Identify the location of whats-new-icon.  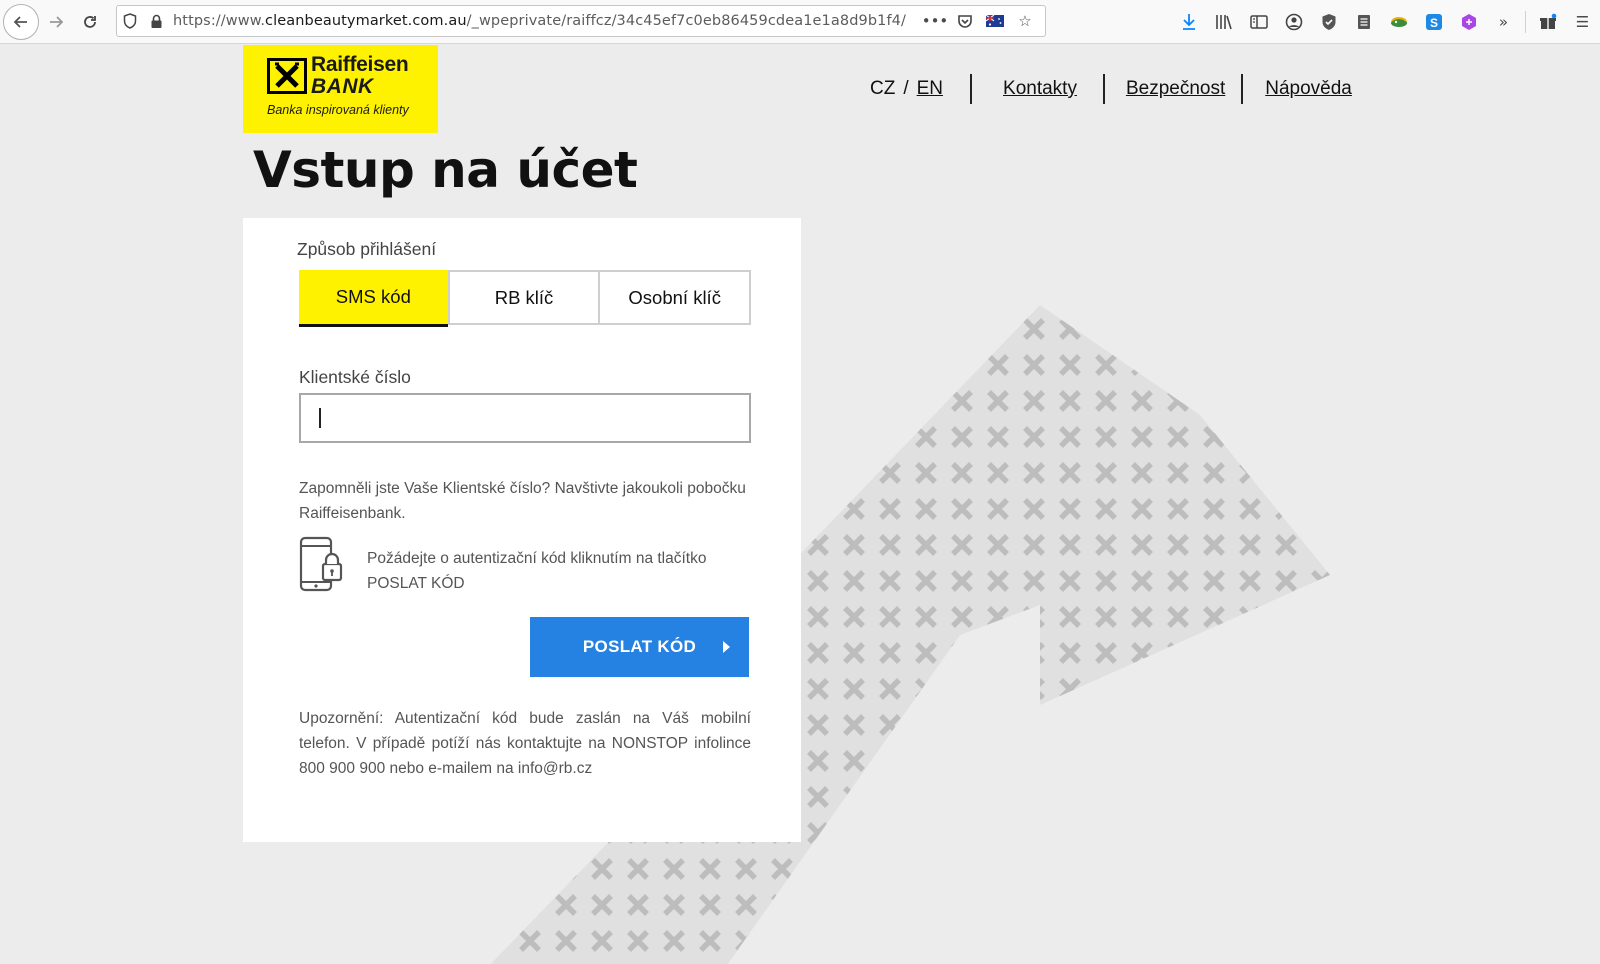
(1547, 22).